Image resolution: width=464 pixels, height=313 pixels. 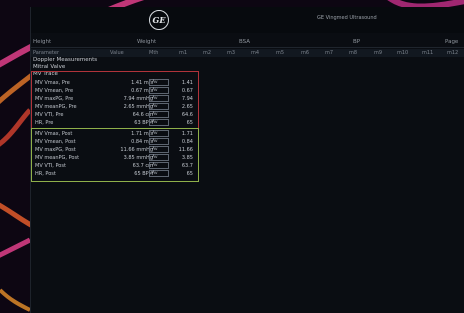 What do you see at coordinates (143, 123) in the screenshot?
I see `param-value: 63 BPM` at bounding box center [143, 123].